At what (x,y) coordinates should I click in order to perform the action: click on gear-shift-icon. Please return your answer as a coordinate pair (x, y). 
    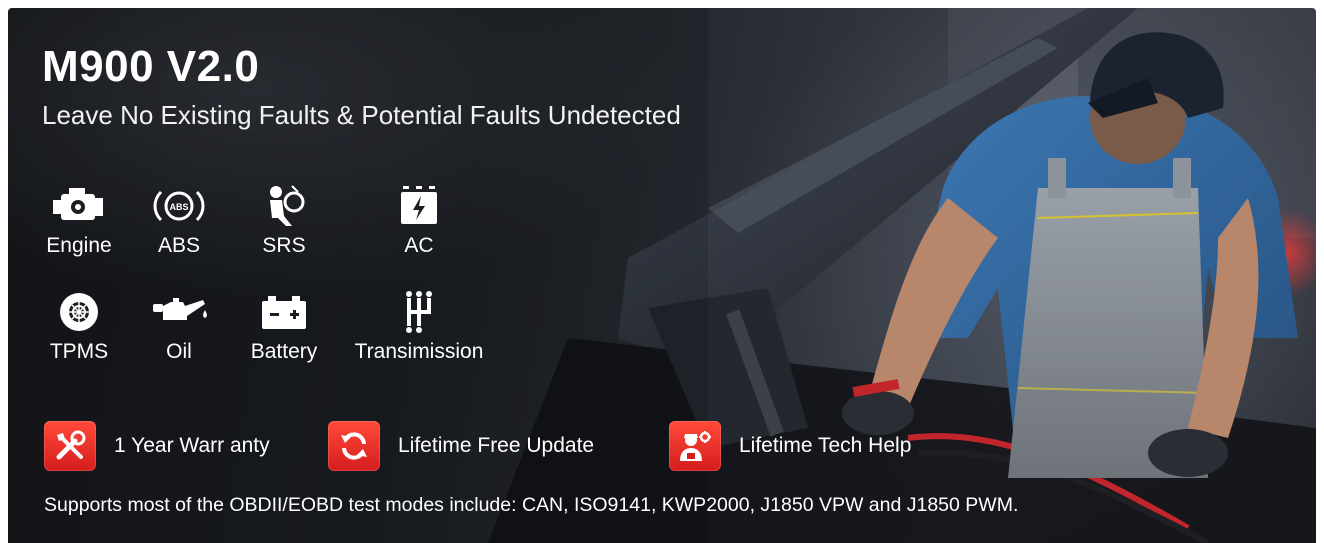
    Looking at the image, I should click on (419, 312).